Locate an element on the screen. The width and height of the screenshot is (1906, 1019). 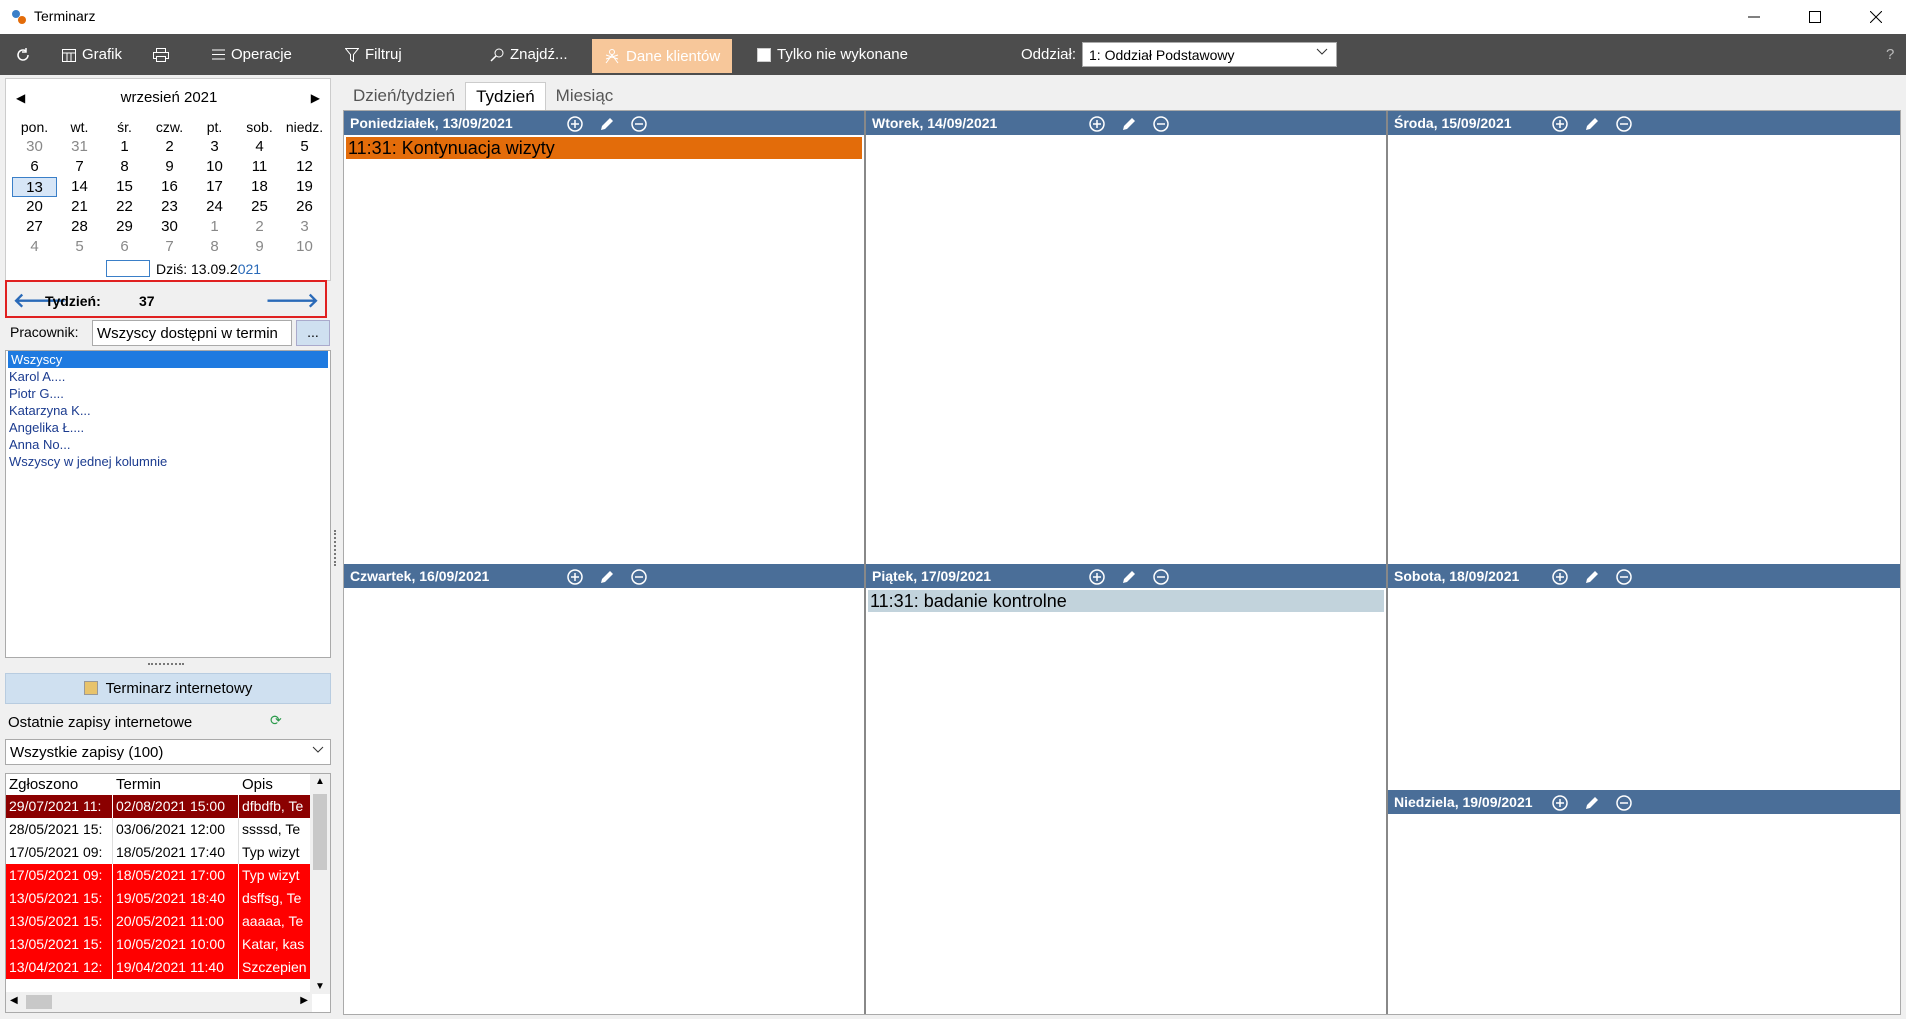
scroll-thumb is located at coordinates (39, 1002).